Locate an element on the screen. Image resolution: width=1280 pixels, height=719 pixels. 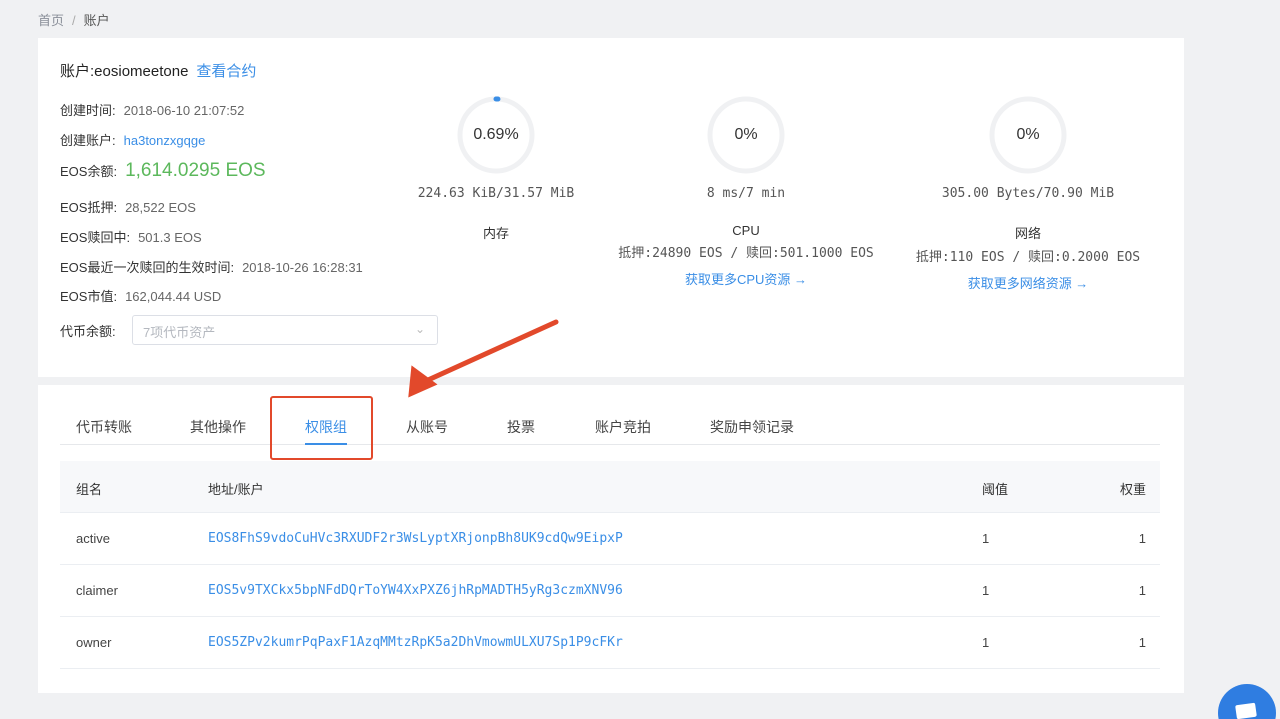
token-select-placeholder: 7项代币资产 is located at coordinates (179, 332).